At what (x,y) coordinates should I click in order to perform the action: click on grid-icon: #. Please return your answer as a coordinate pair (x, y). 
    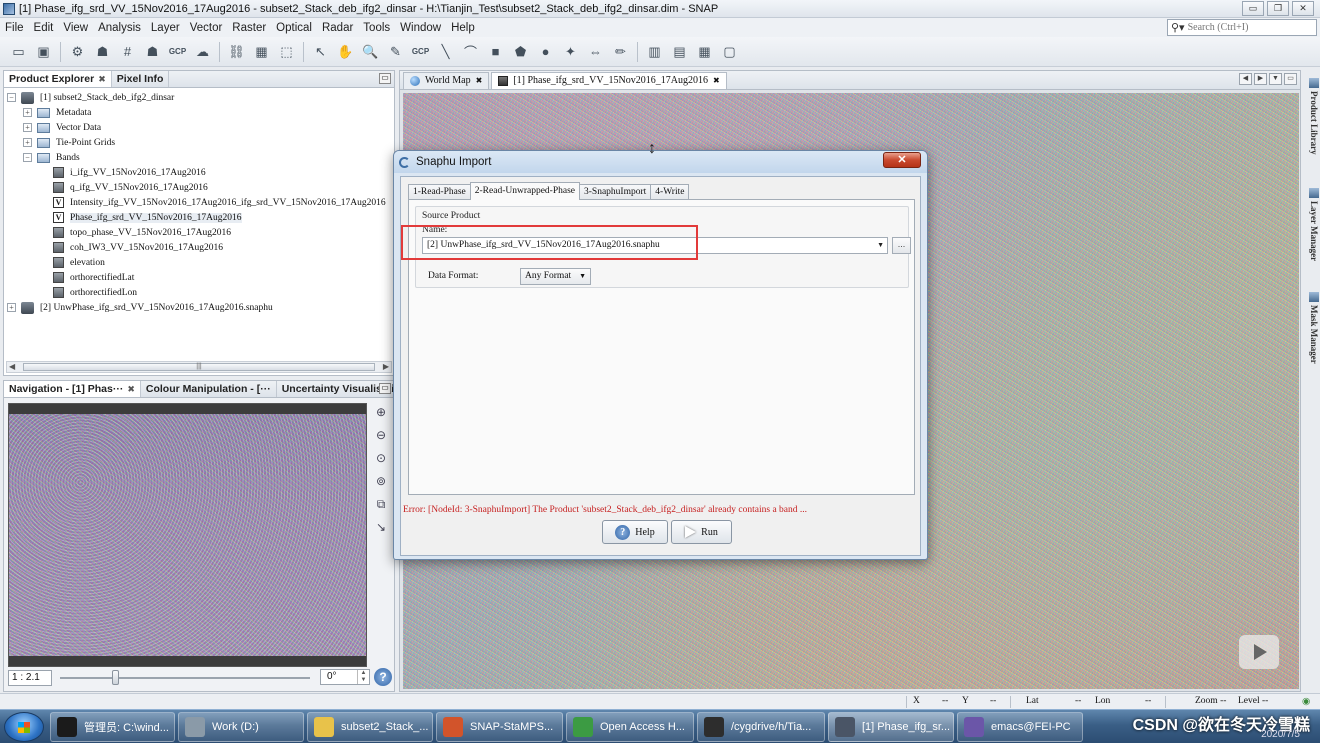
    Looking at the image, I should click on (128, 52).